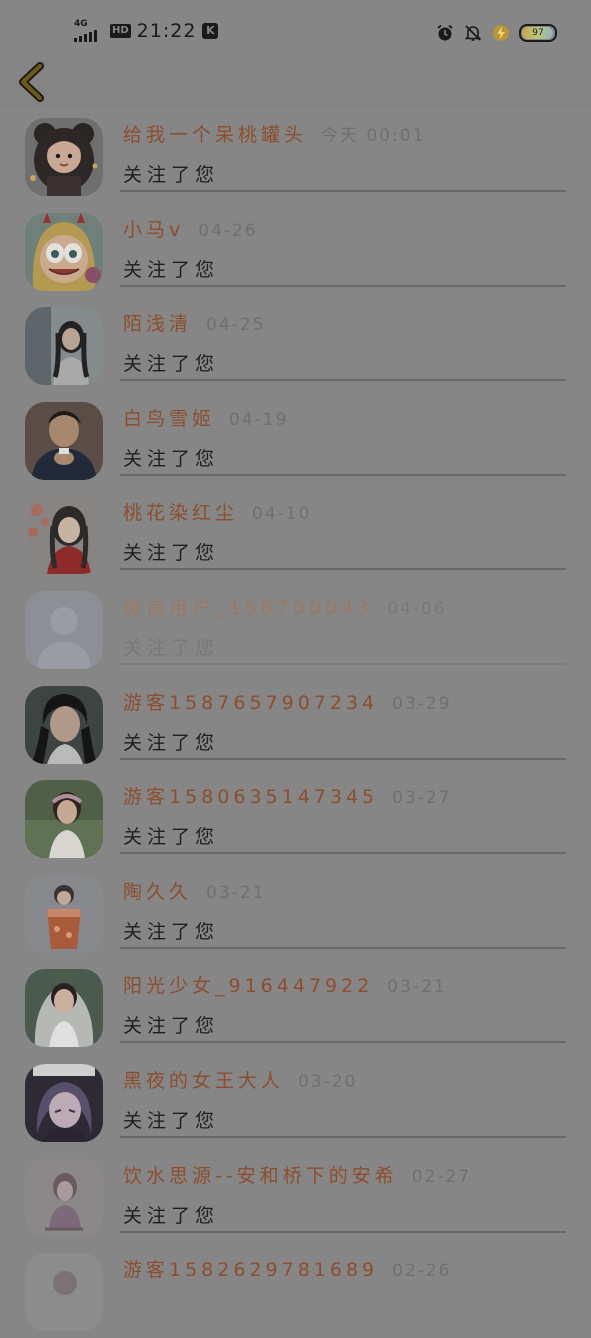 The height and width of the screenshot is (1338, 591). What do you see at coordinates (210, 31) in the screenshot?
I see `k-badge: K` at bounding box center [210, 31].